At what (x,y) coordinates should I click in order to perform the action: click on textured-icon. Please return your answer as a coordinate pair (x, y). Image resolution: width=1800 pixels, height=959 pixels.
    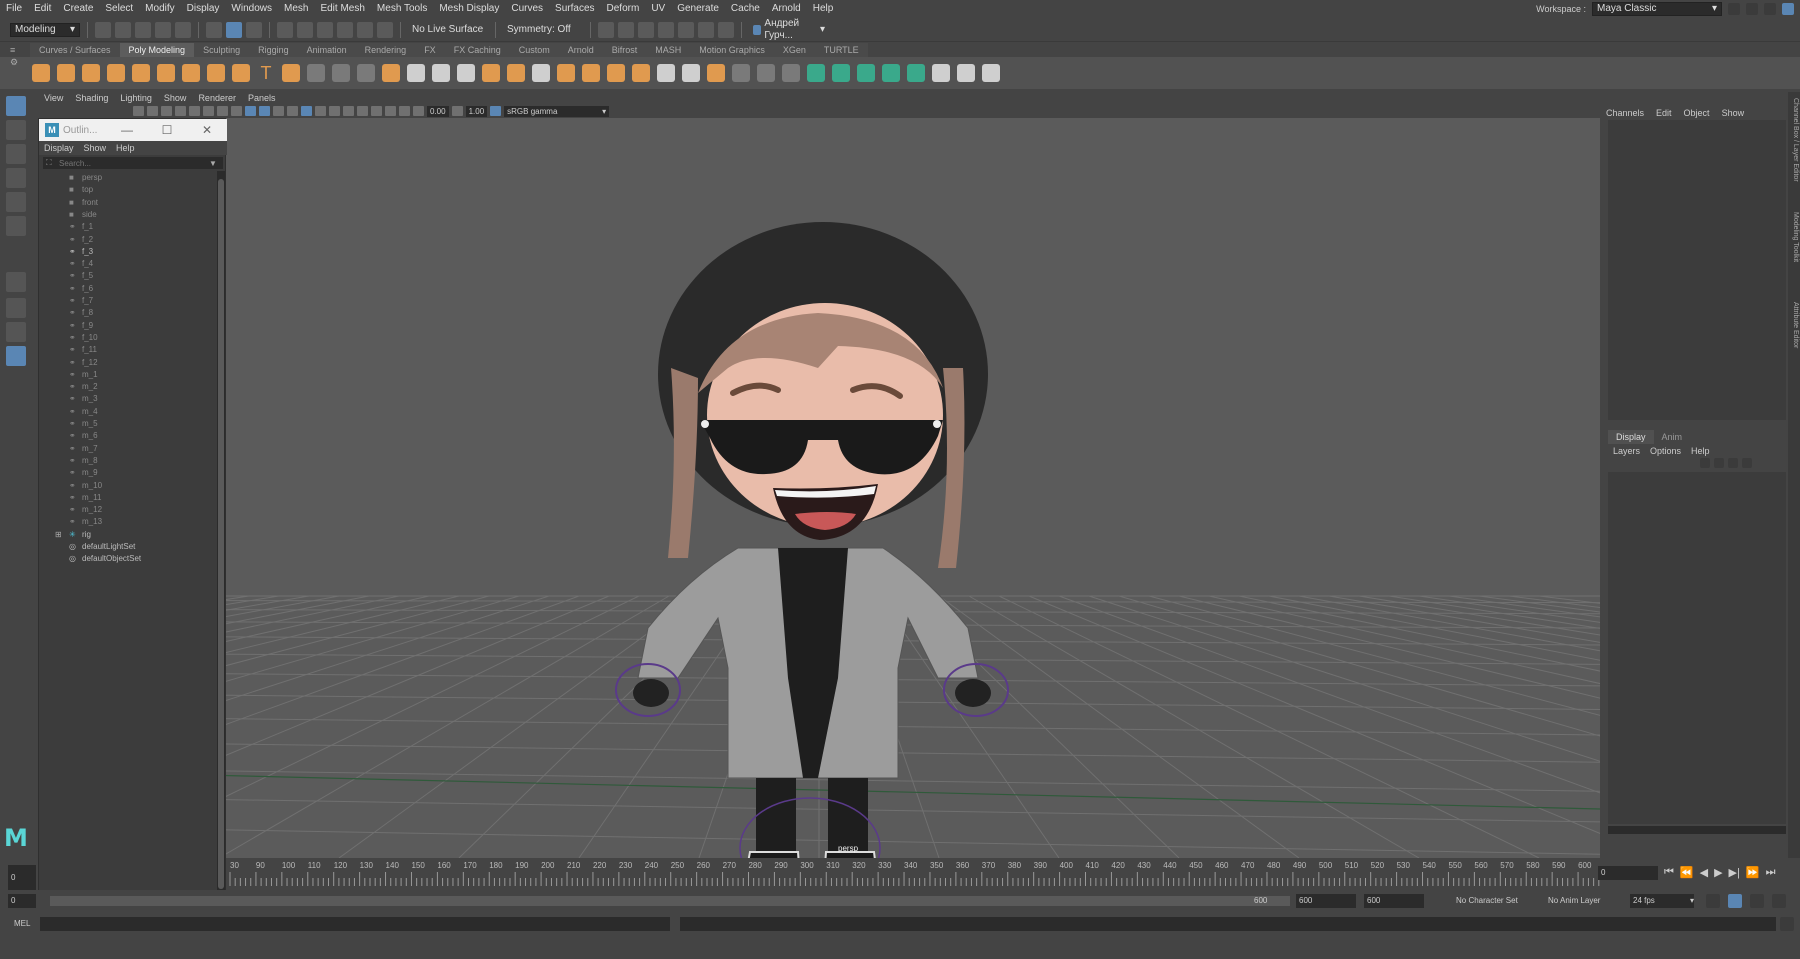
    Looking at the image, I should click on (292, 111).